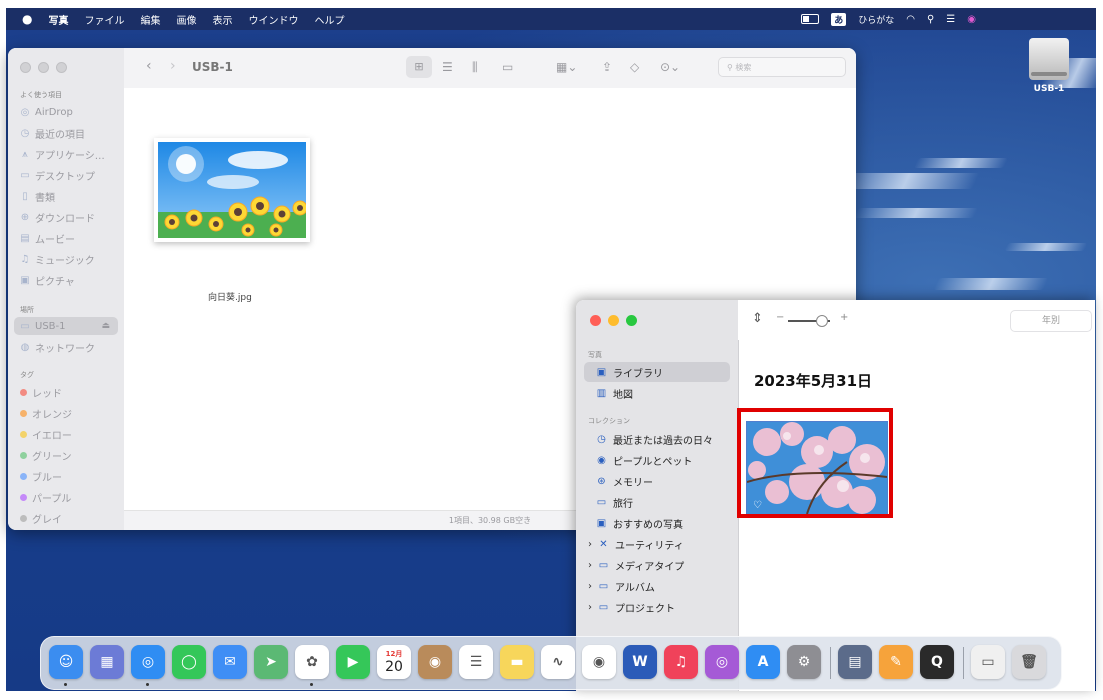 The image size is (1103, 700). I want to click on sidebar-item: ▣ ピクチャ, so click(70, 280).